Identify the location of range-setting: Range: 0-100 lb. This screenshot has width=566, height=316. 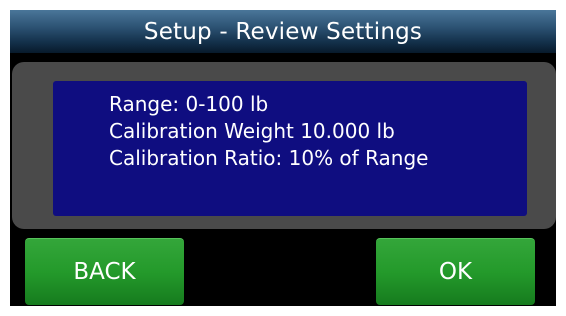
(189, 104).